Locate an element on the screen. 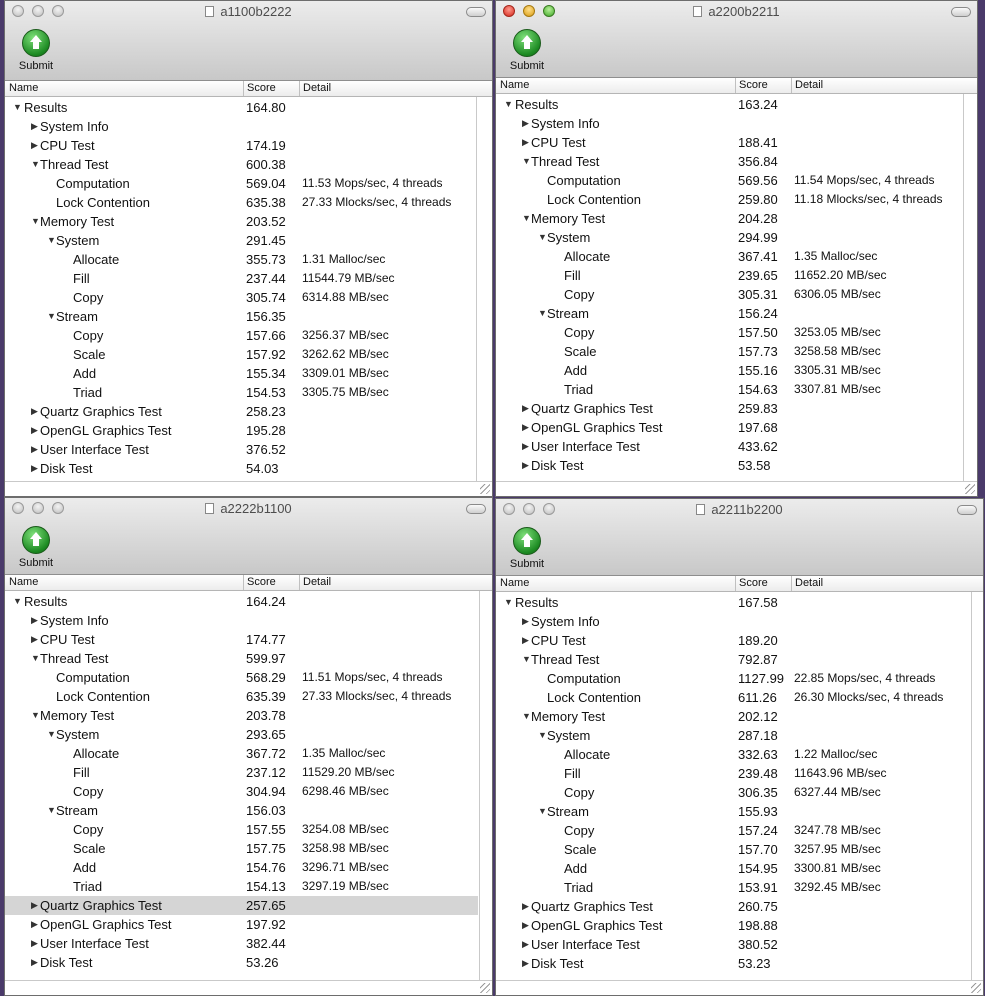  outline-row: ▼ System 293.65 is located at coordinates (241, 734).